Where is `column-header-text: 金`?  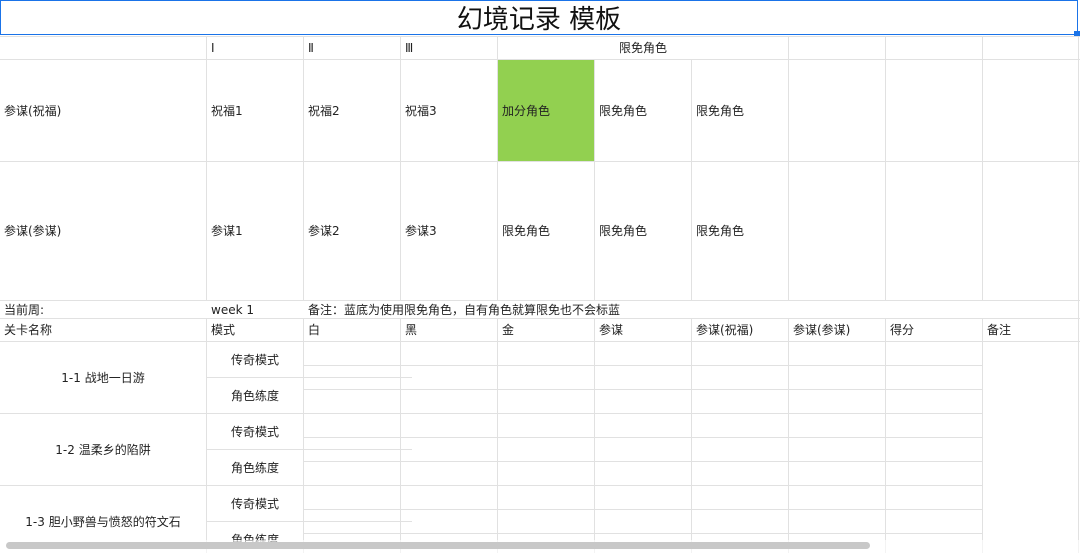
column-header-text: 金 is located at coordinates (508, 330).